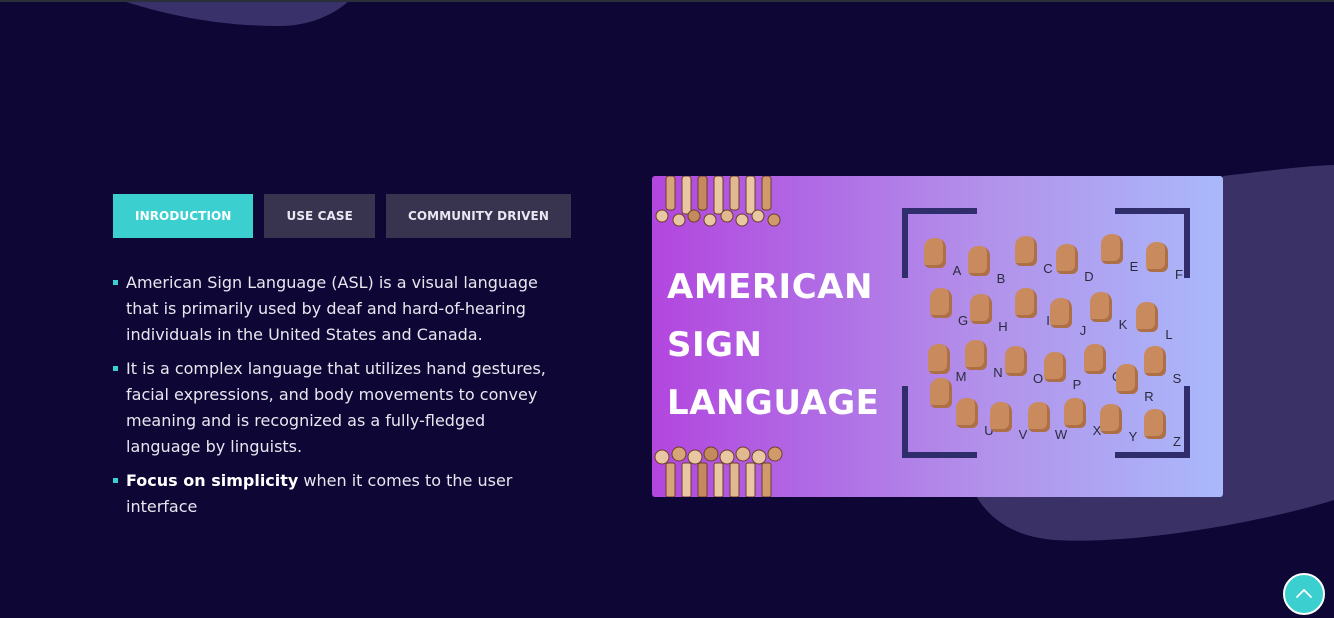  I want to click on alphabet-letter-label: D, so click(1089, 276).